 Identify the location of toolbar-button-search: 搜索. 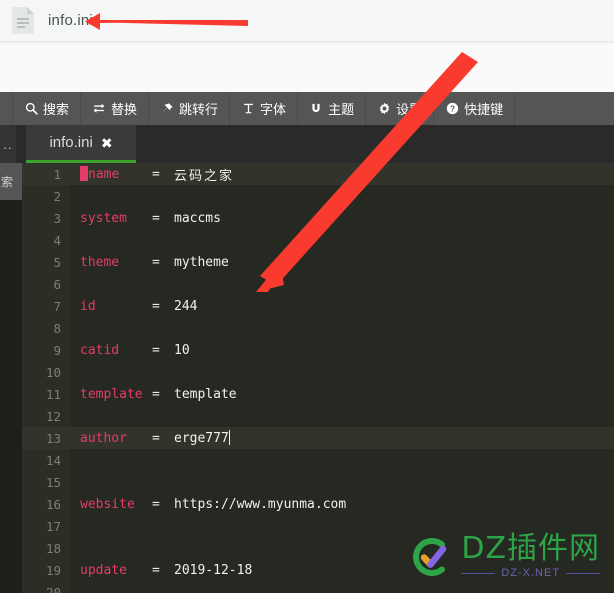
(47, 108).